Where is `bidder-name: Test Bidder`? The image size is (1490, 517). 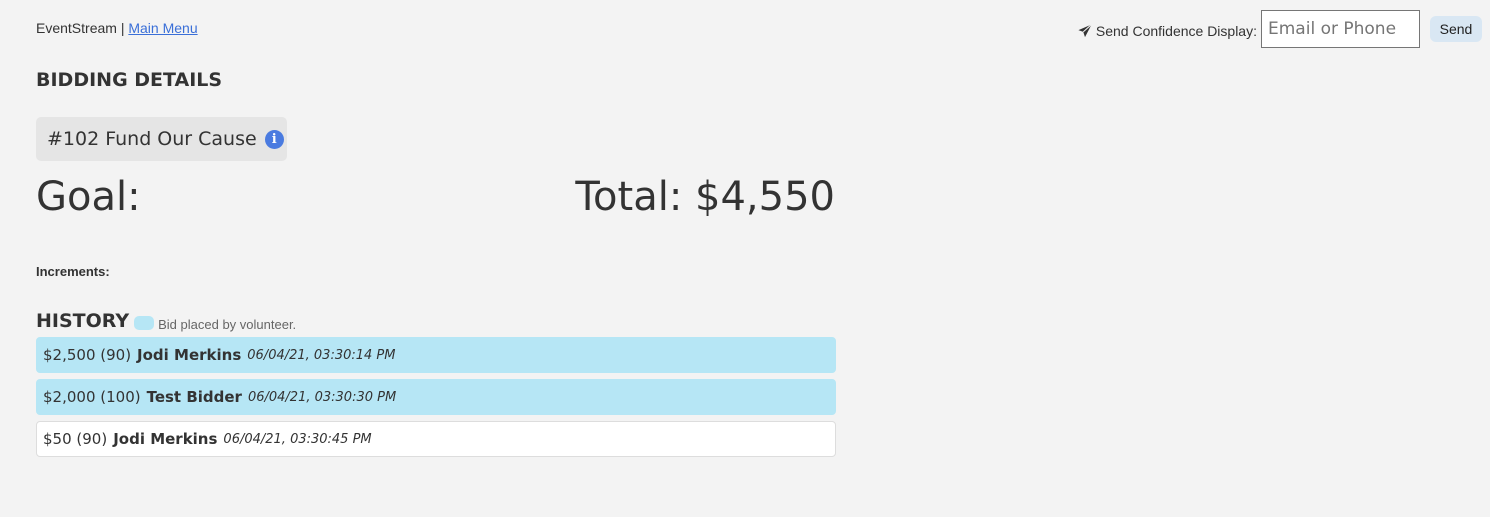
bidder-name: Test Bidder is located at coordinates (194, 397).